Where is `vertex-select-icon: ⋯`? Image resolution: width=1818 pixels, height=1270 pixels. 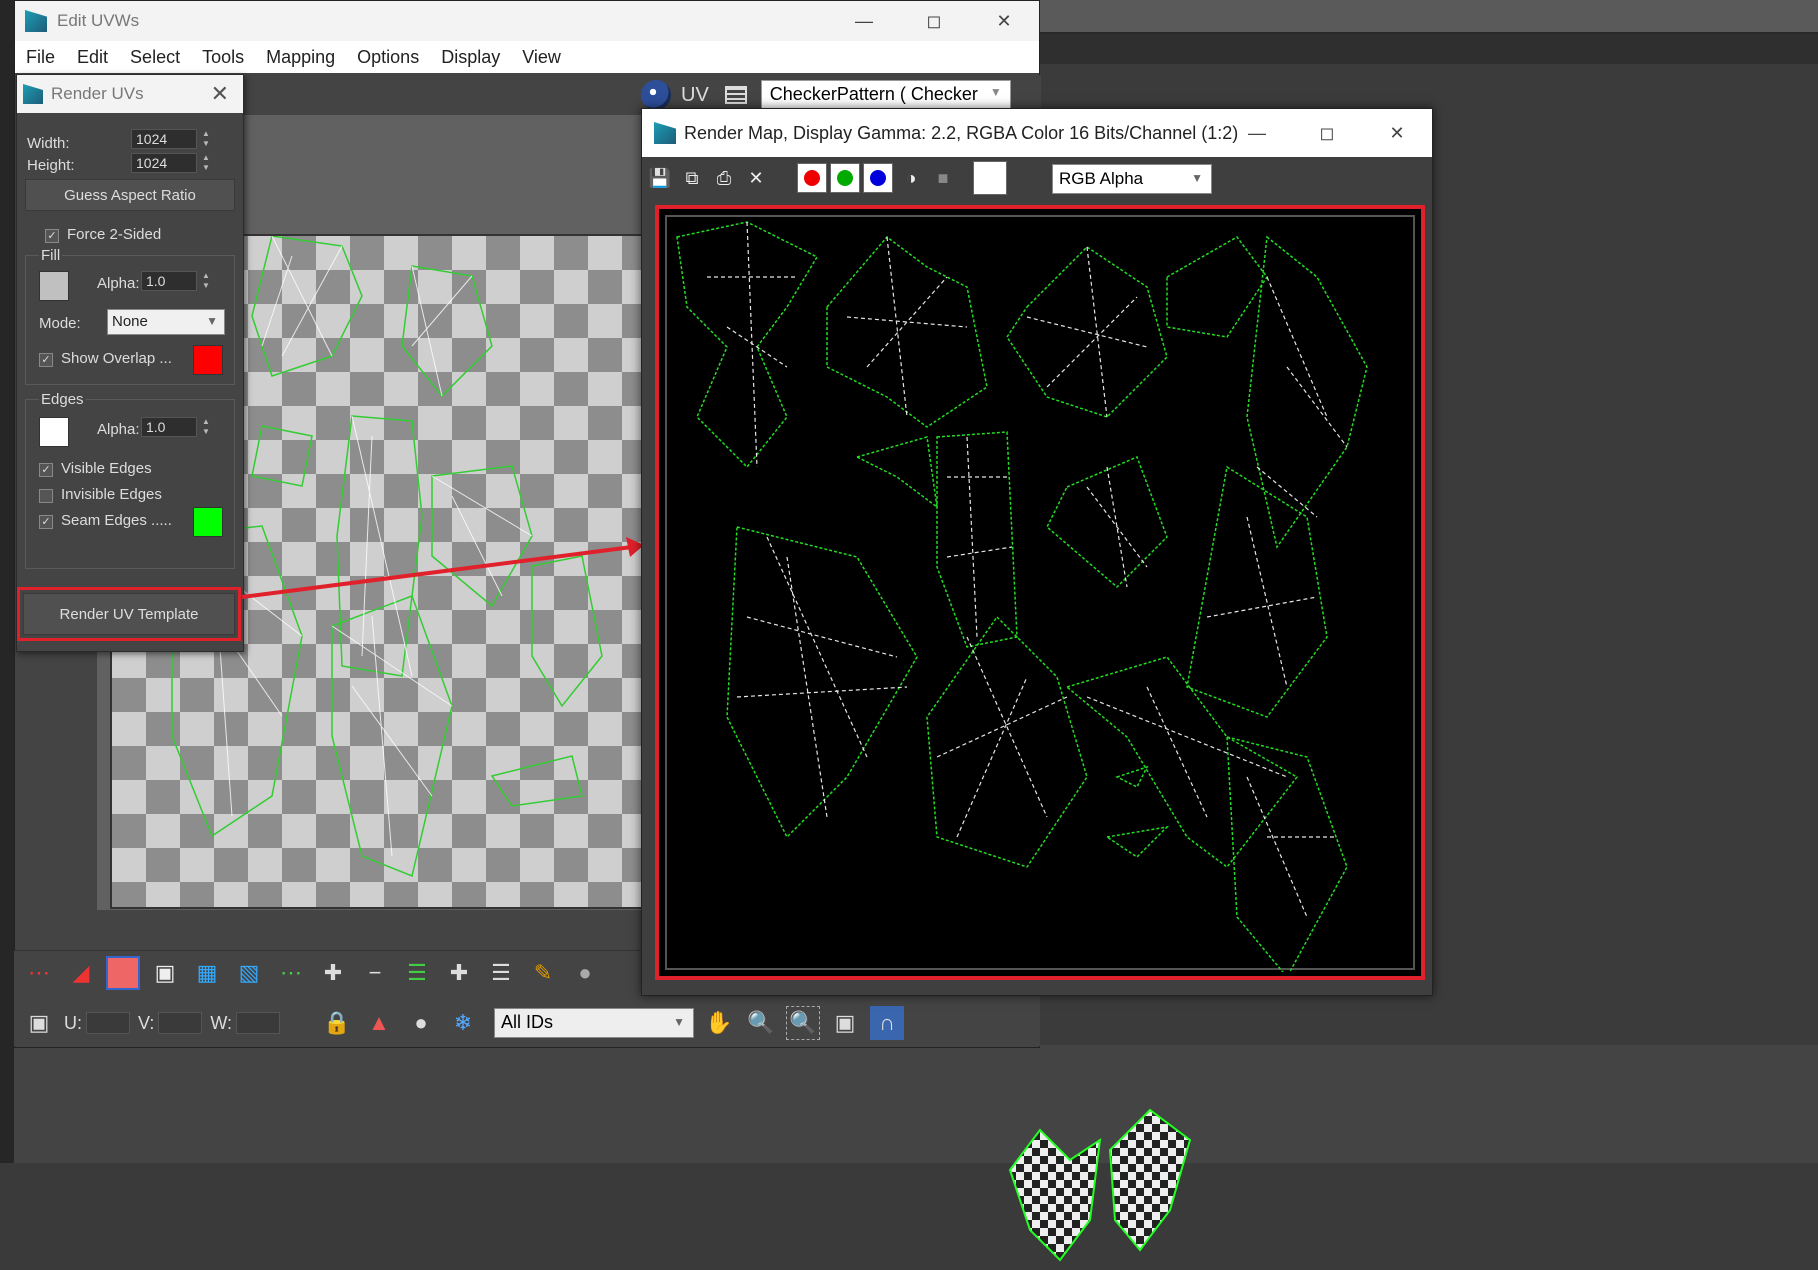
vertex-select-icon: ⋯ is located at coordinates (39, 973).